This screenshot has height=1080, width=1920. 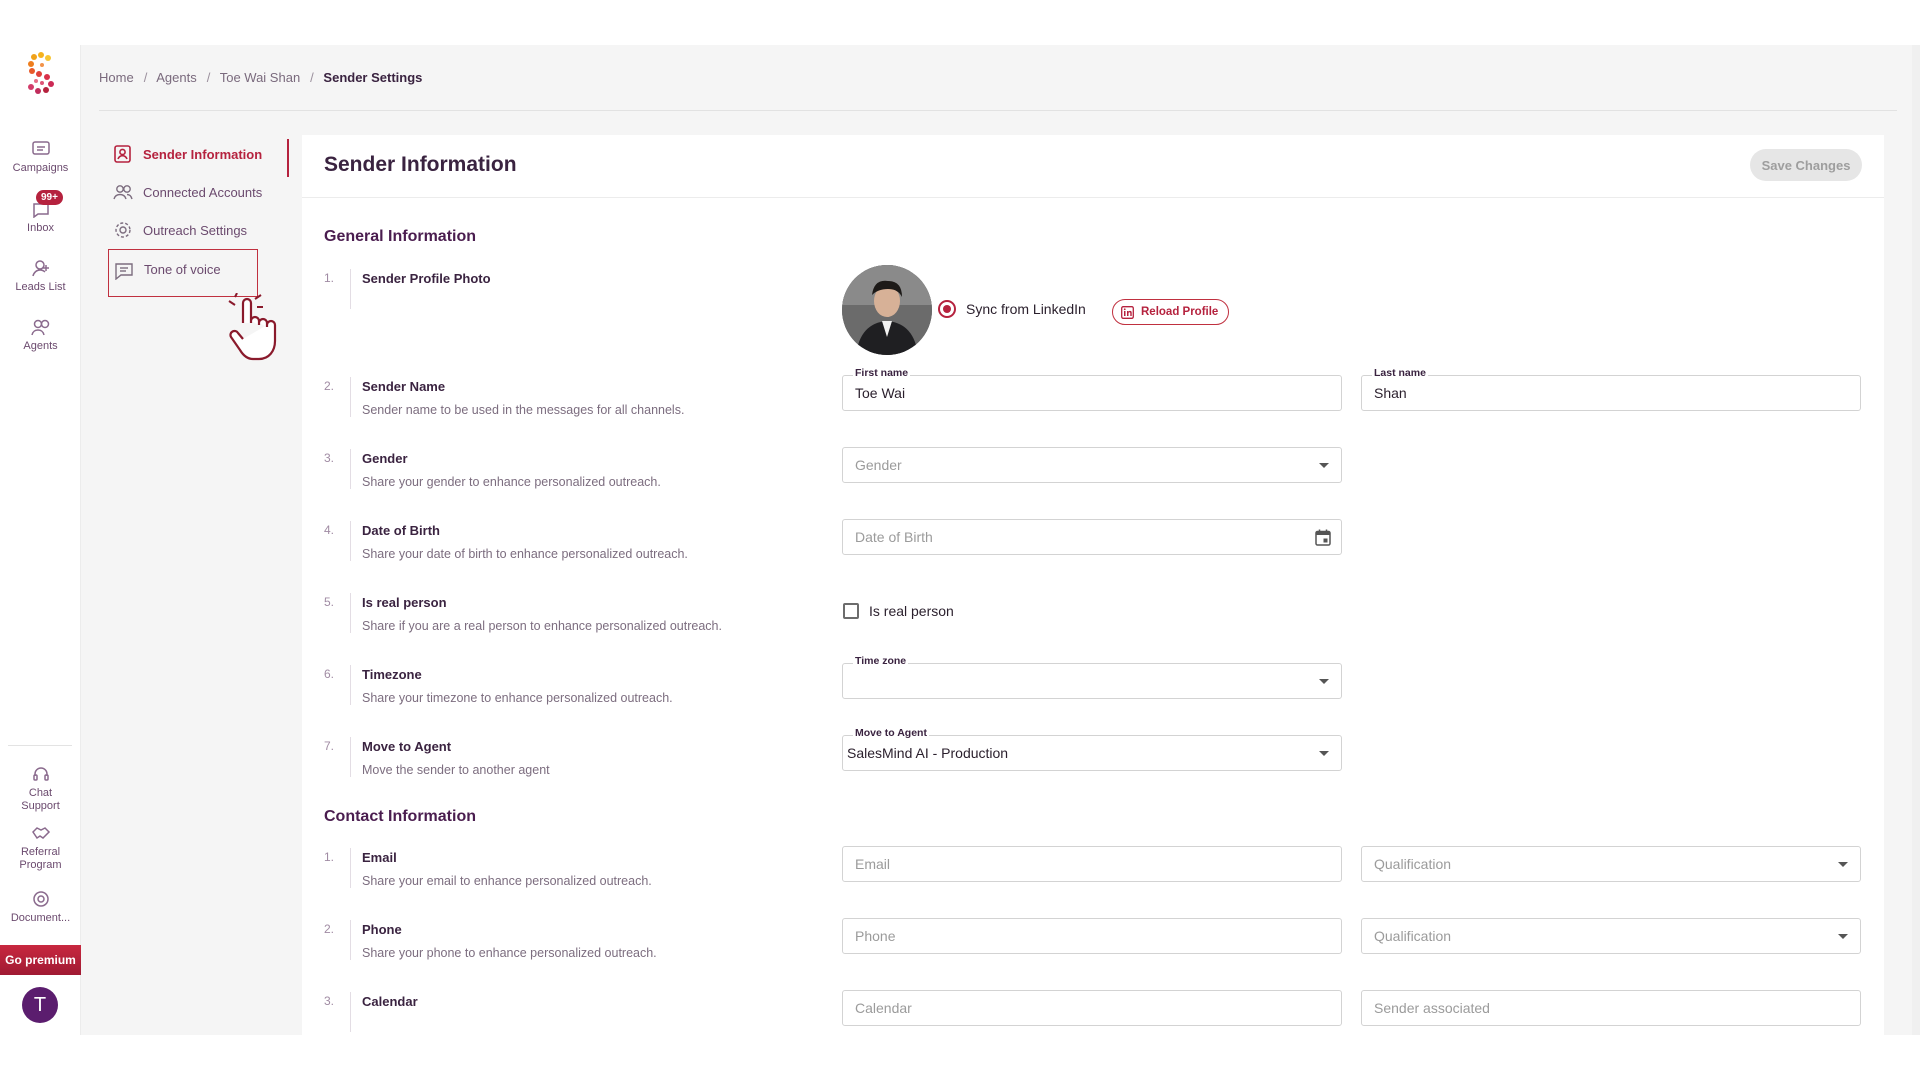 What do you see at coordinates (40, 212) in the screenshot?
I see `rail-item-inbox: 99+ Inbox` at bounding box center [40, 212].